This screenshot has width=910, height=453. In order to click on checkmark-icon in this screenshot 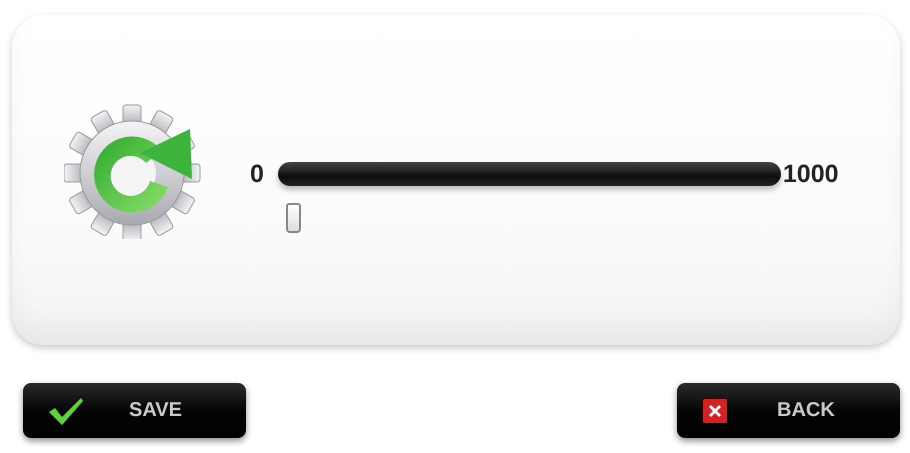, I will do `click(66, 411)`.